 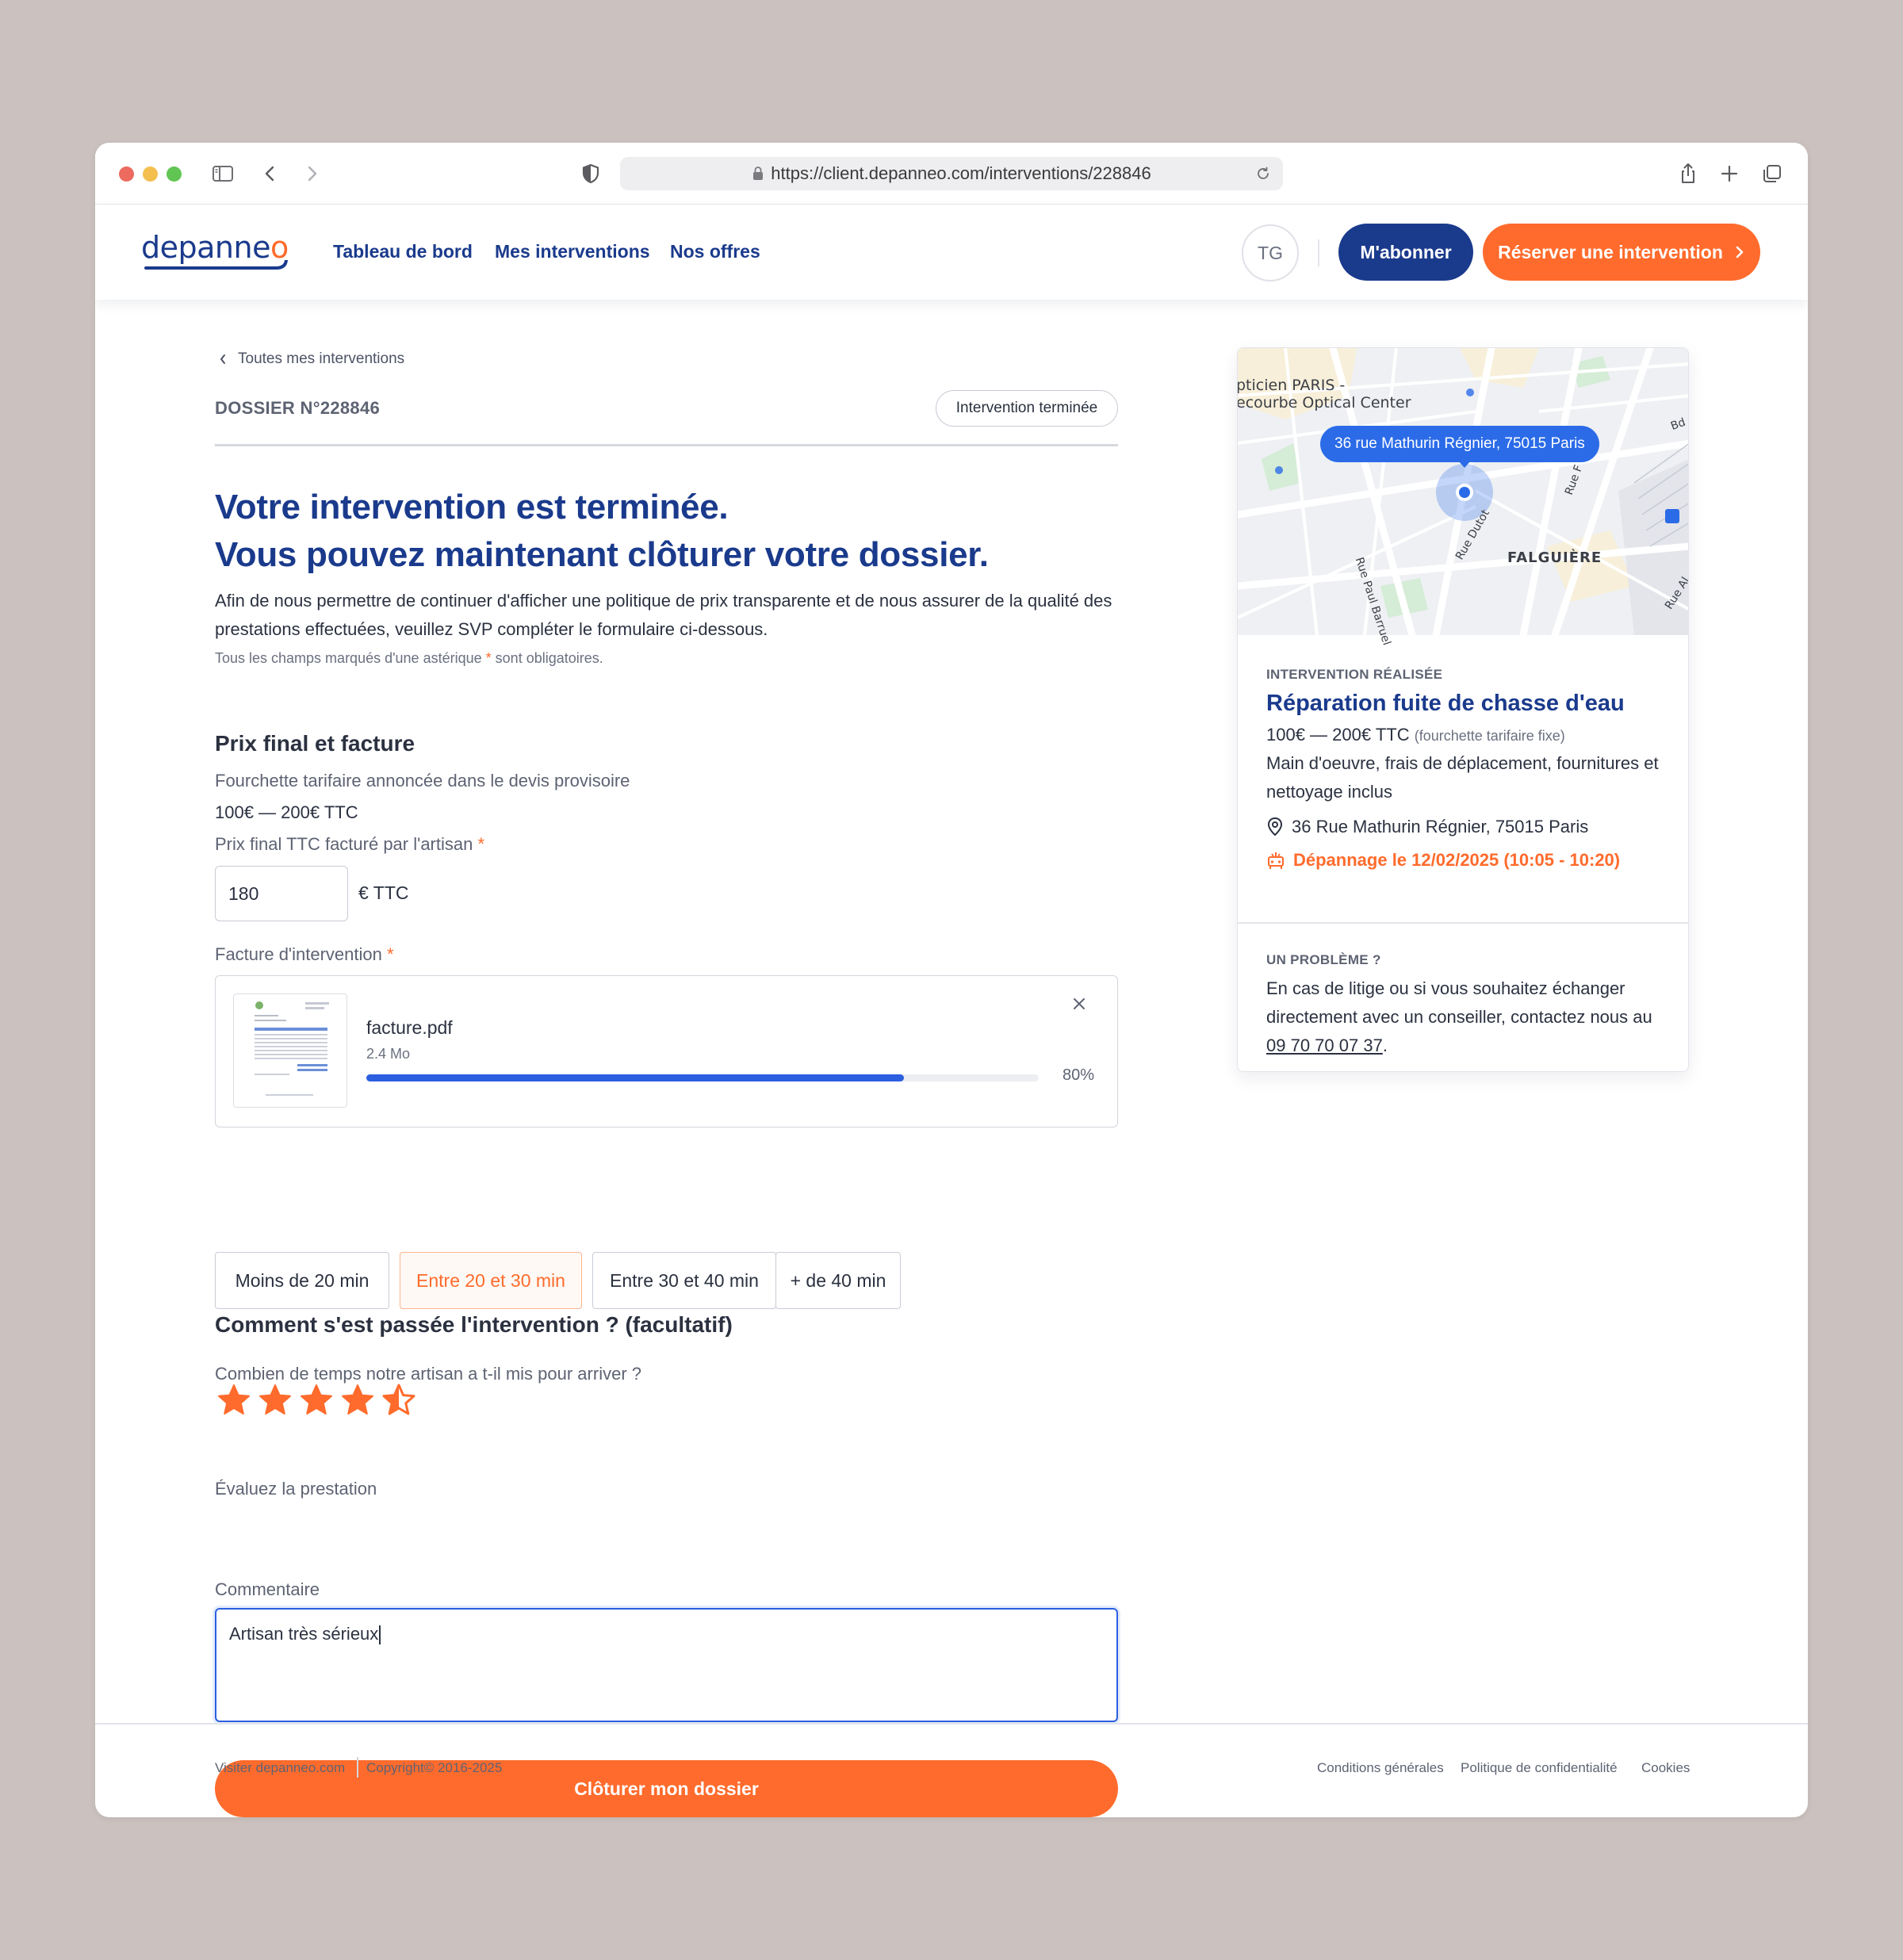 What do you see at coordinates (1275, 826) in the screenshot?
I see `location-pin-icon` at bounding box center [1275, 826].